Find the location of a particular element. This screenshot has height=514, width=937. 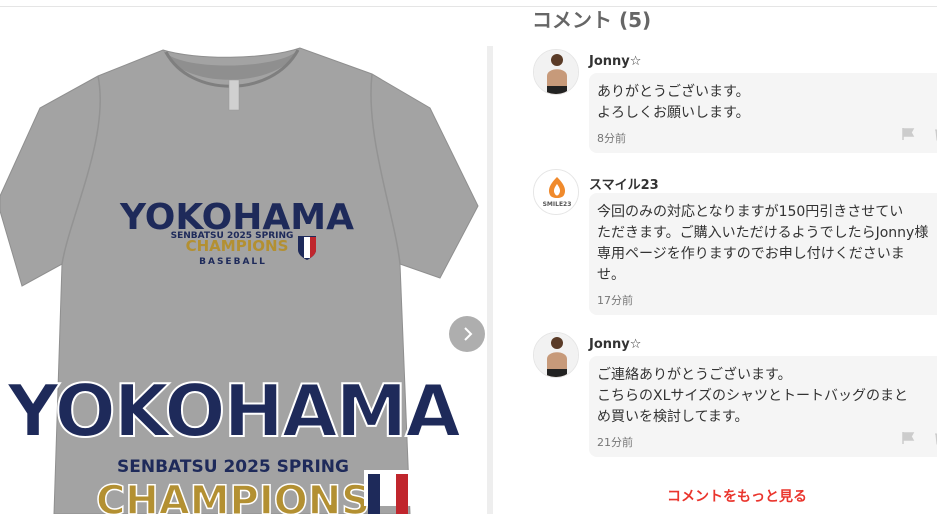

more-comments-link: コメントをもっと見る is located at coordinates (737, 496).